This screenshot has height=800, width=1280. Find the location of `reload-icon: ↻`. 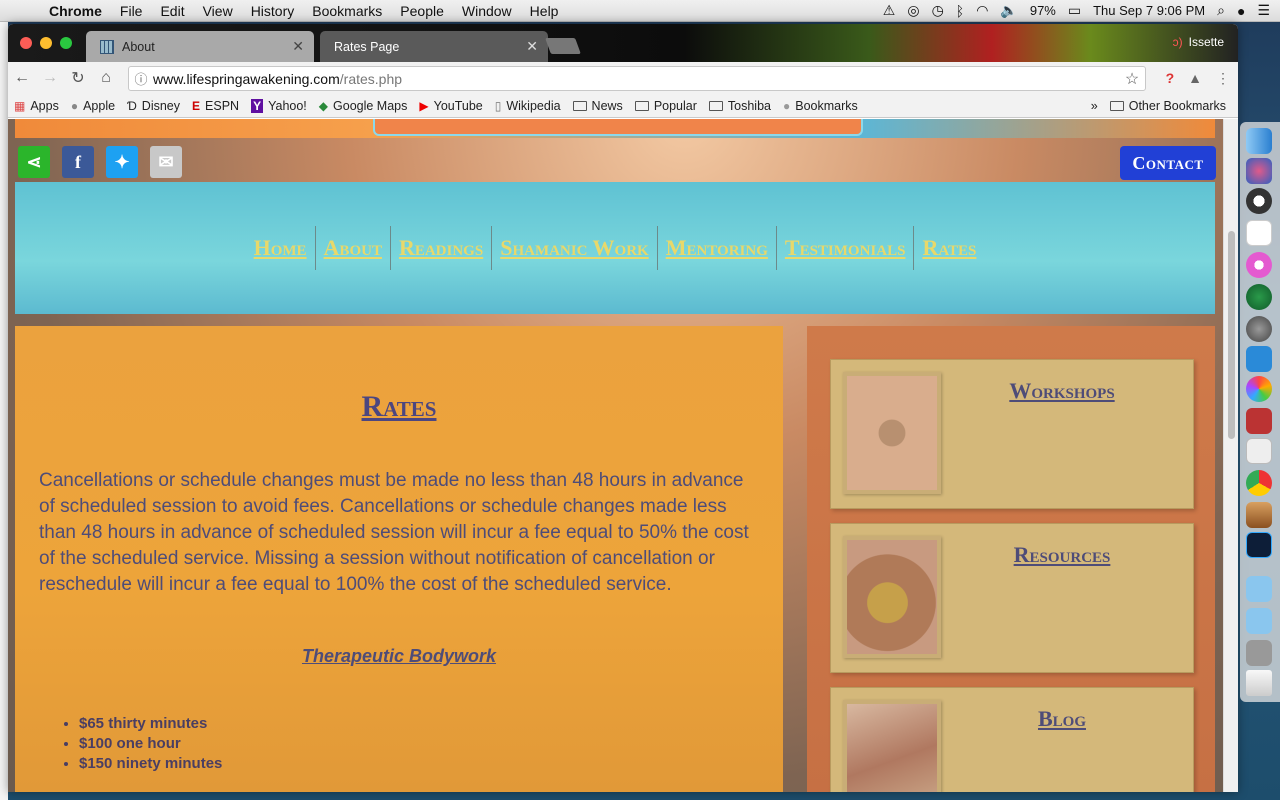

reload-icon: ↻ is located at coordinates (78, 78).